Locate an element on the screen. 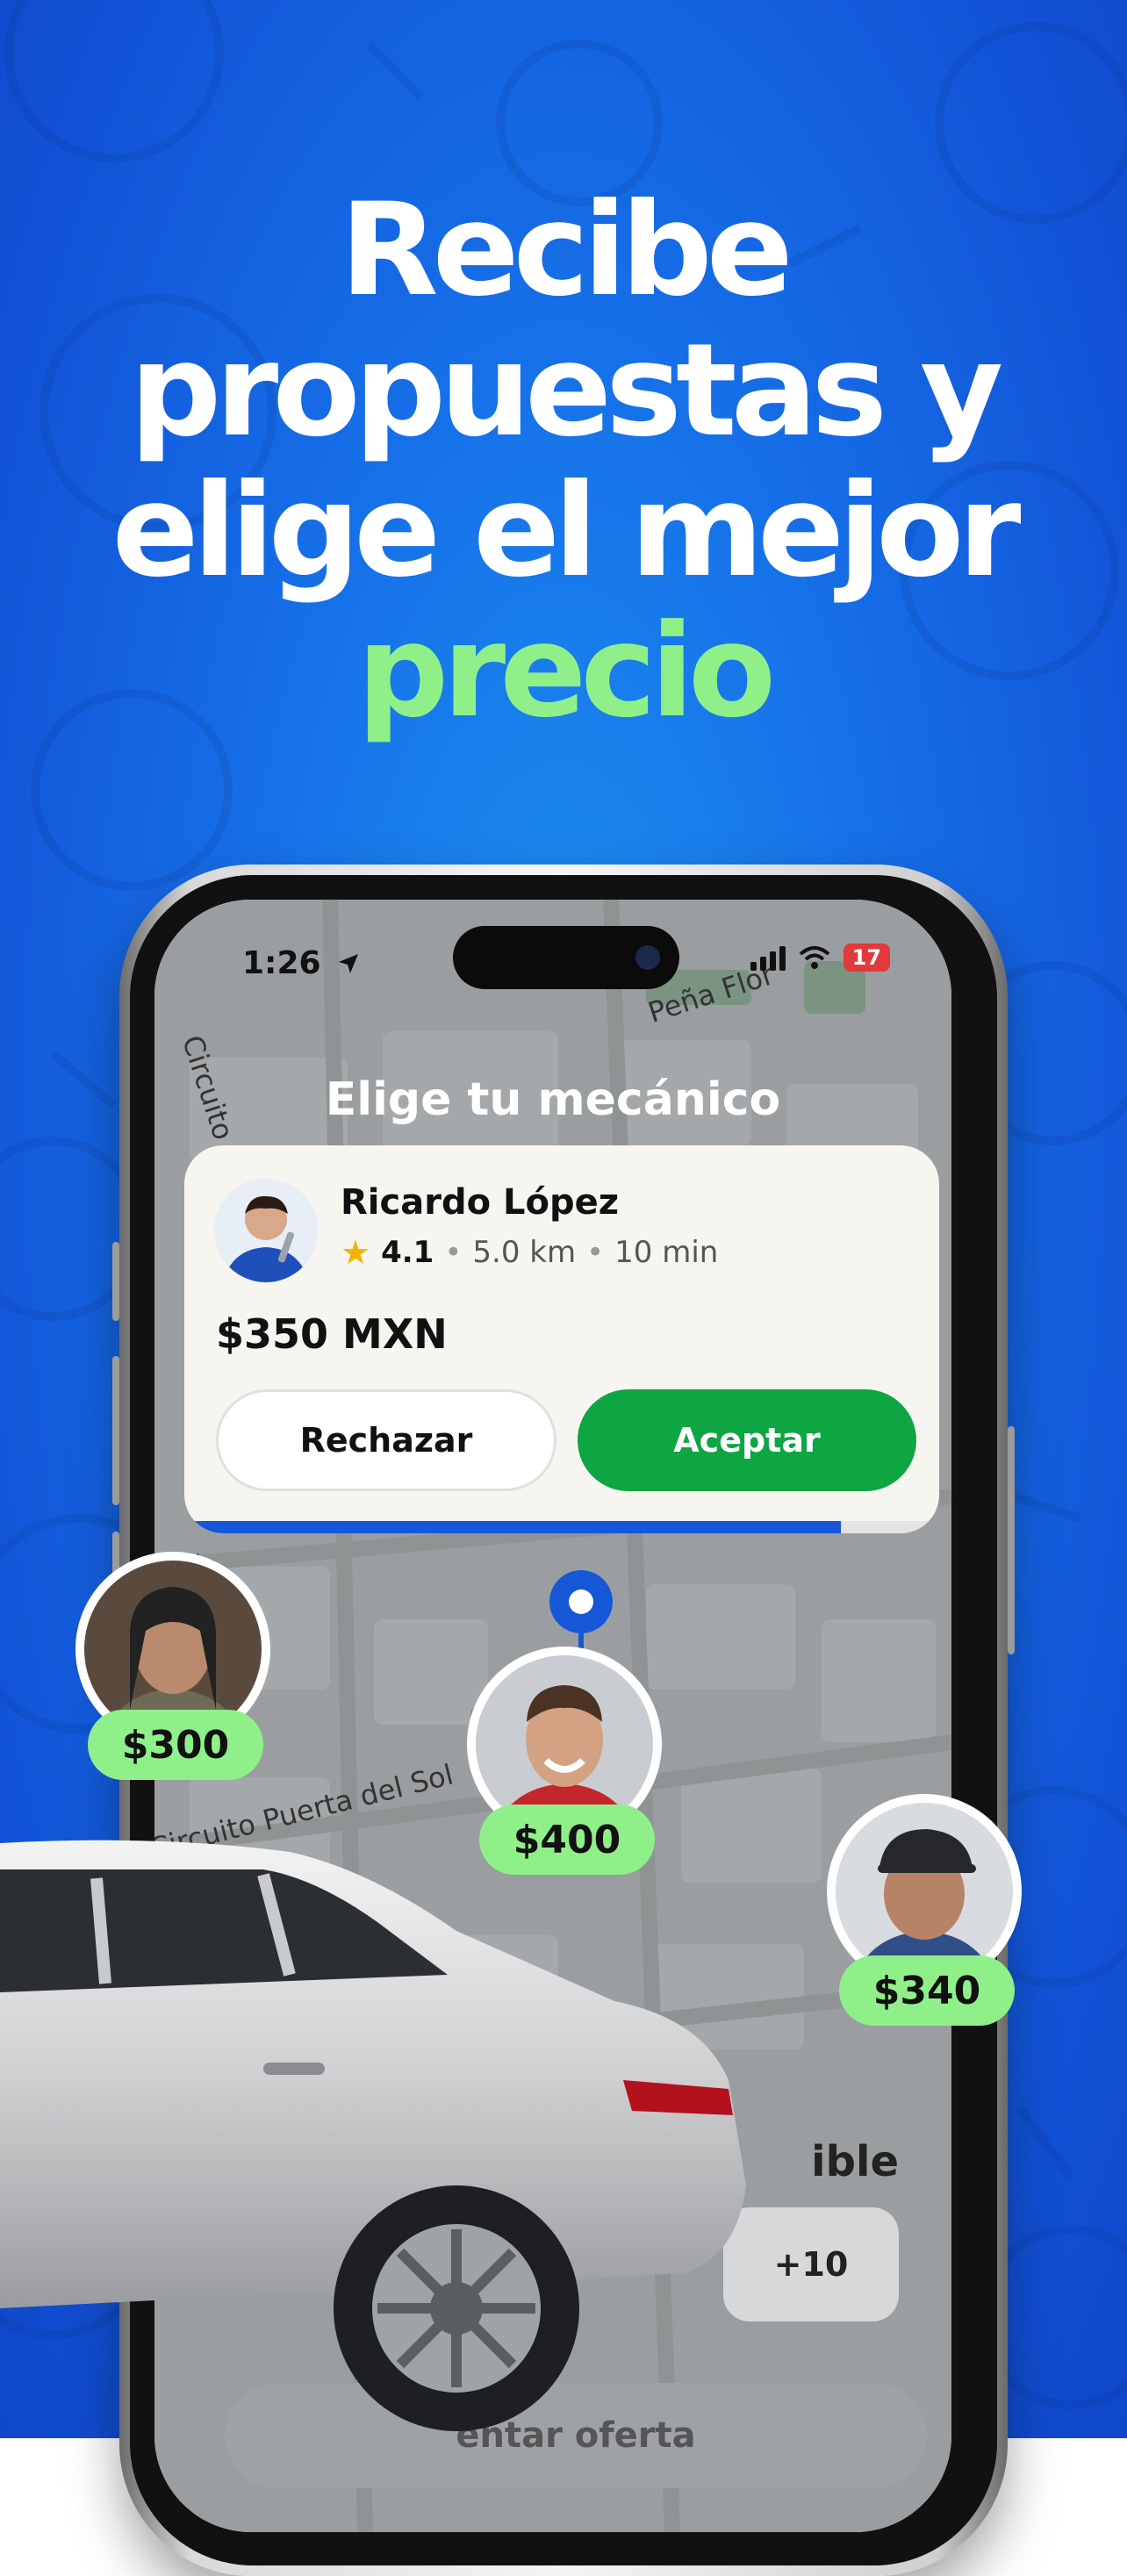  dynamic-island is located at coordinates (566, 958).